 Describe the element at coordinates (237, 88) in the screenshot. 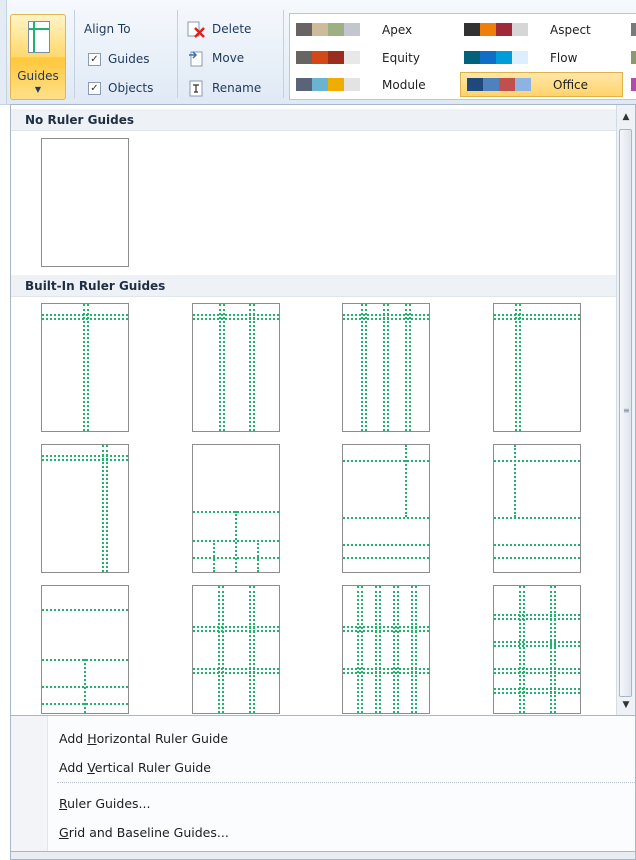

I see `rename-label: Rename` at that location.